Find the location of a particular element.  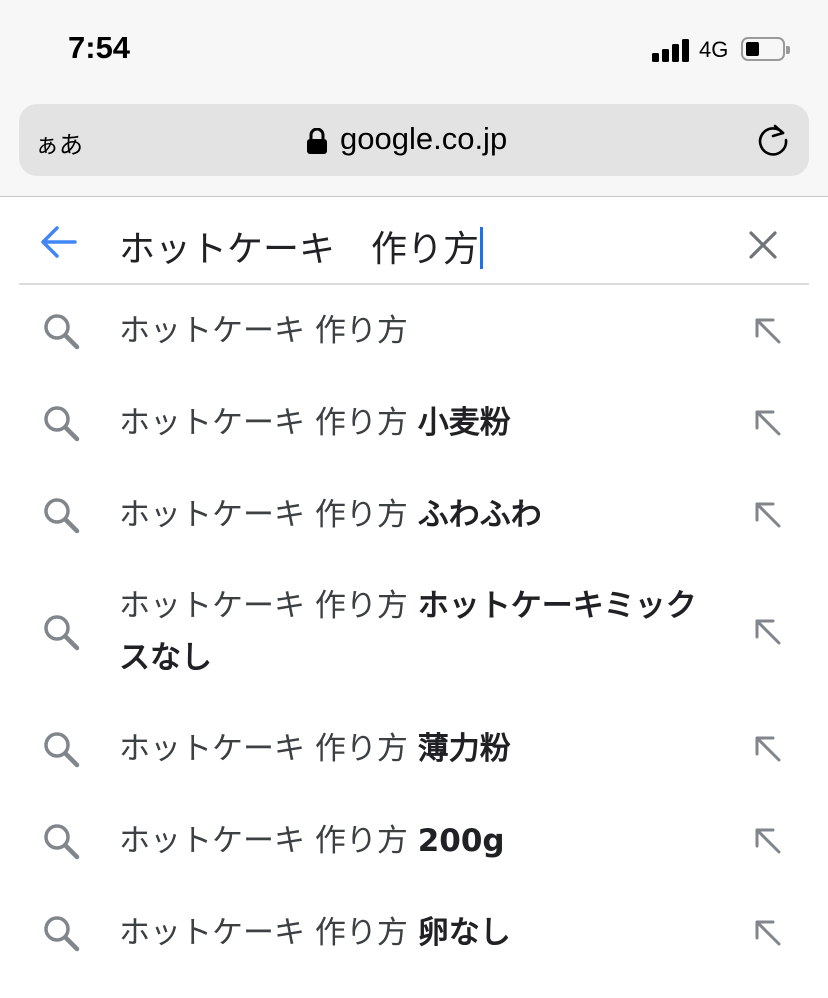

url-domain: google.co.jp is located at coordinates (423, 139).